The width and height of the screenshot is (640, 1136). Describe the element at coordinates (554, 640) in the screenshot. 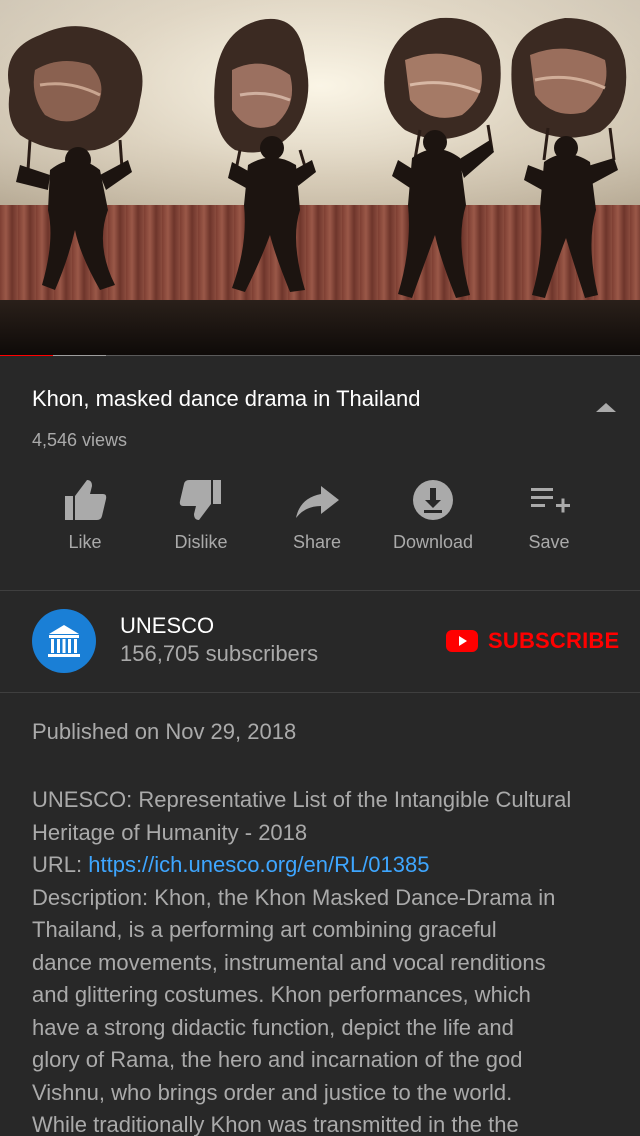

I see `subscribe-label: SUBSCRIBE` at that location.